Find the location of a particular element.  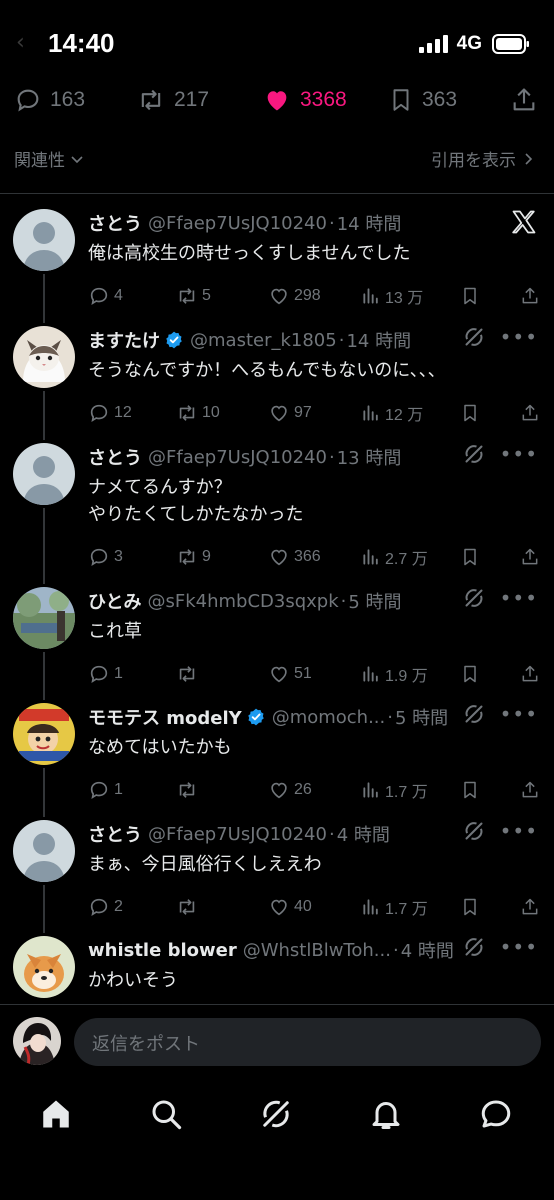

repost-button: 5 is located at coordinates (193, 296).